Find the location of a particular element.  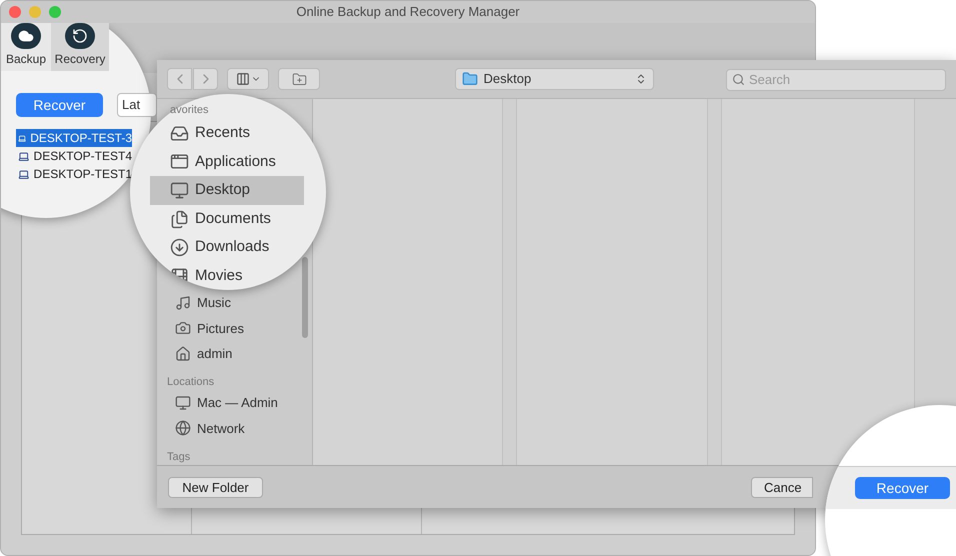

search-field: Search is located at coordinates (836, 79).